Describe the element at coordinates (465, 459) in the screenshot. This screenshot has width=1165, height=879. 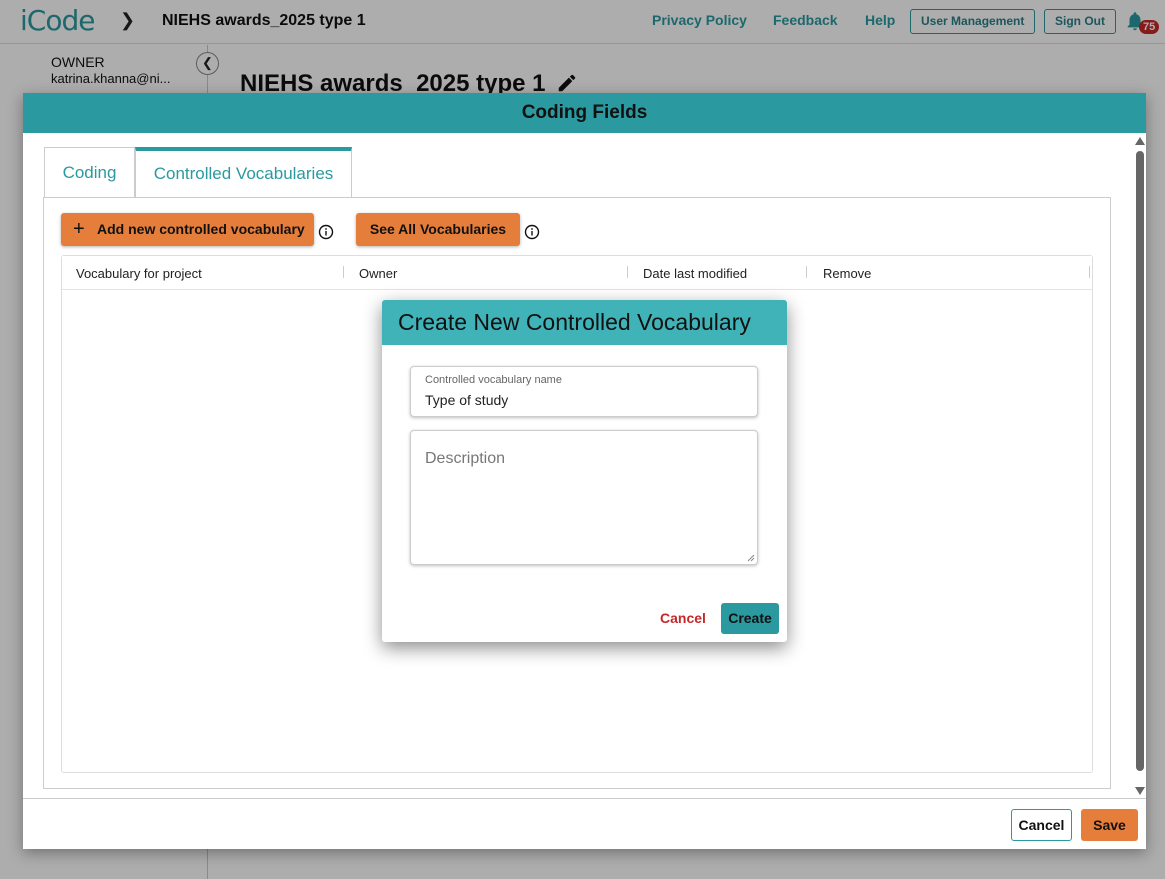
I see `description-placeholder: Description` at that location.